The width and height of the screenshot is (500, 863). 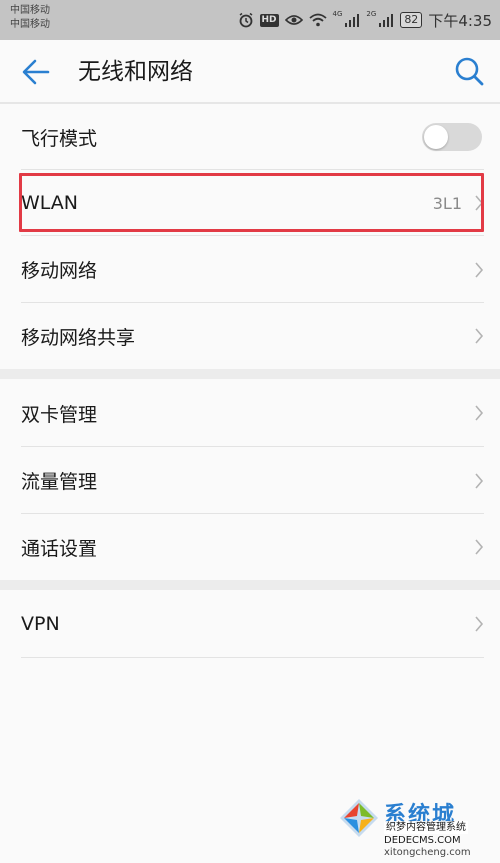 What do you see at coordinates (293, 20) in the screenshot?
I see `eye-icon` at bounding box center [293, 20].